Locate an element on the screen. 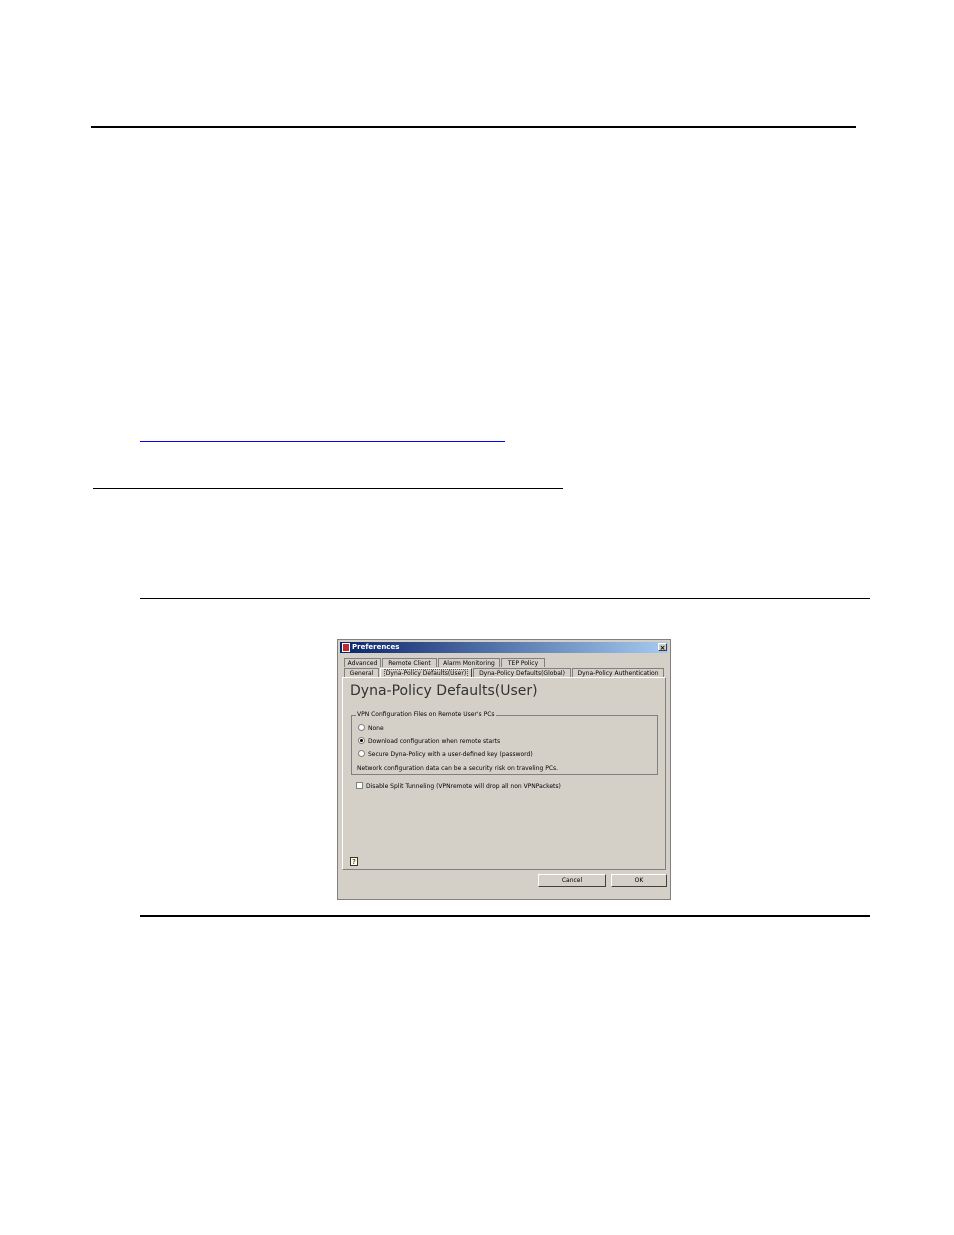  tab-remote-client: Remote Client is located at coordinates (409, 662).